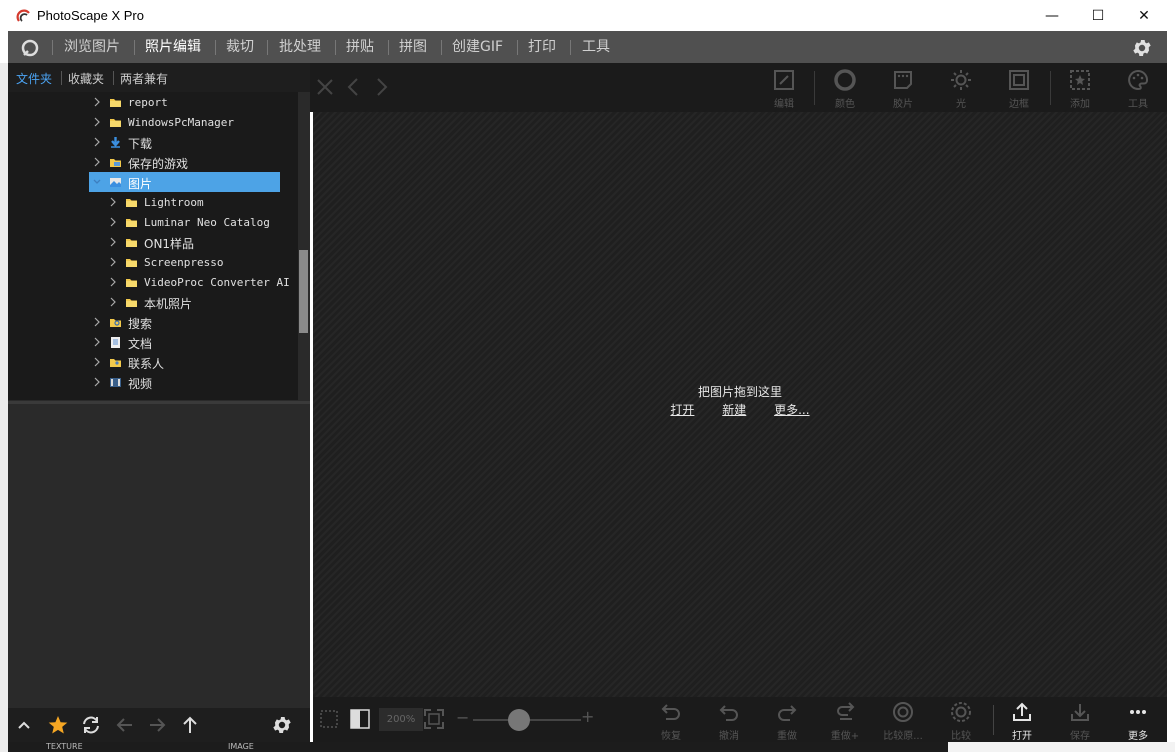 The height and width of the screenshot is (752, 1175). Describe the element at coordinates (58, 725) in the screenshot. I see `star-icon` at that location.